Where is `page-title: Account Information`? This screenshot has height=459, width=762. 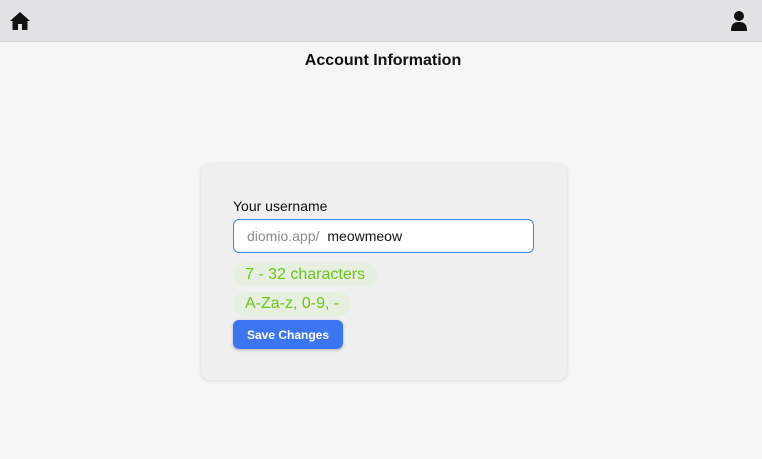 page-title: Account Information is located at coordinates (383, 60).